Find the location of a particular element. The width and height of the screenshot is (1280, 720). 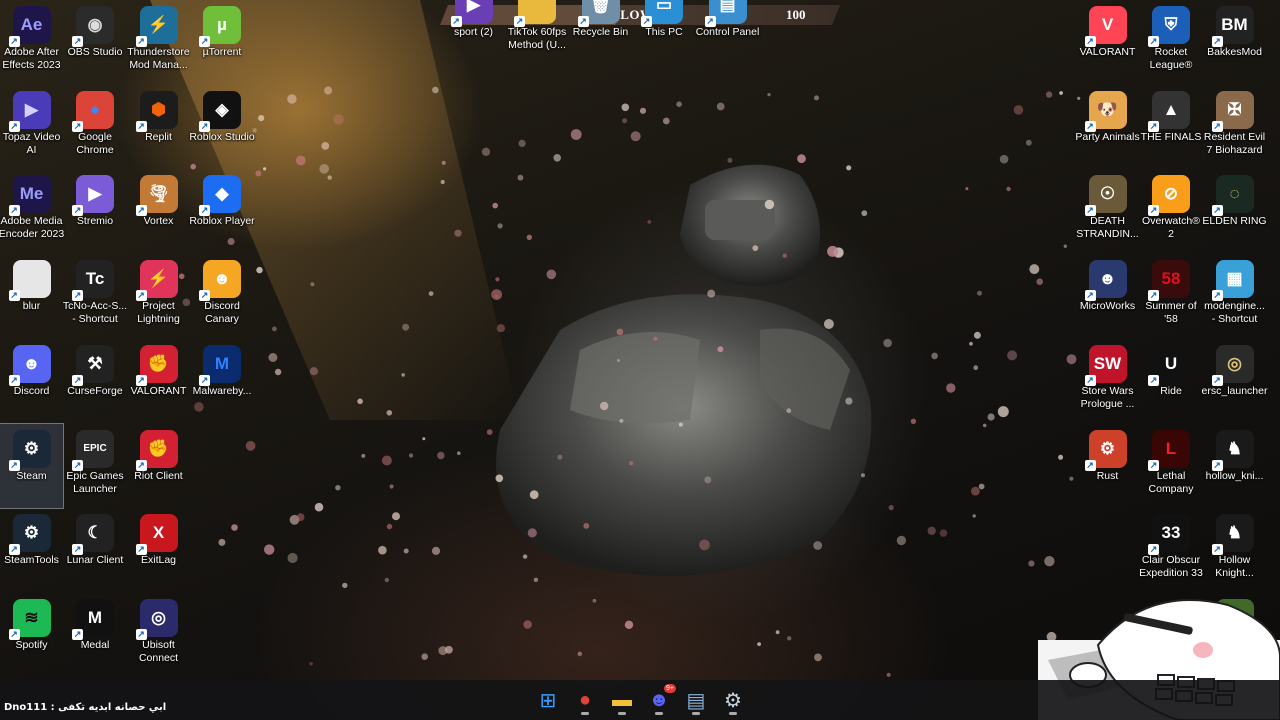

desktop-shortcut-steamtools: ⚙ ↗ SteamTools is located at coordinates (31, 550).